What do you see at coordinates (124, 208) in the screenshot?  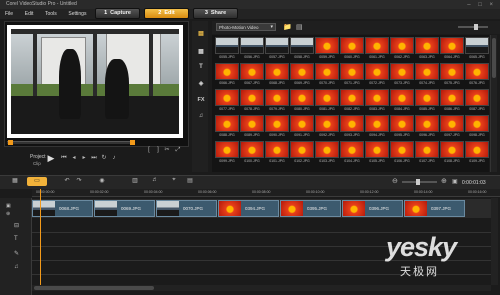 I see `timeline-clip: 0069.JPG` at bounding box center [124, 208].